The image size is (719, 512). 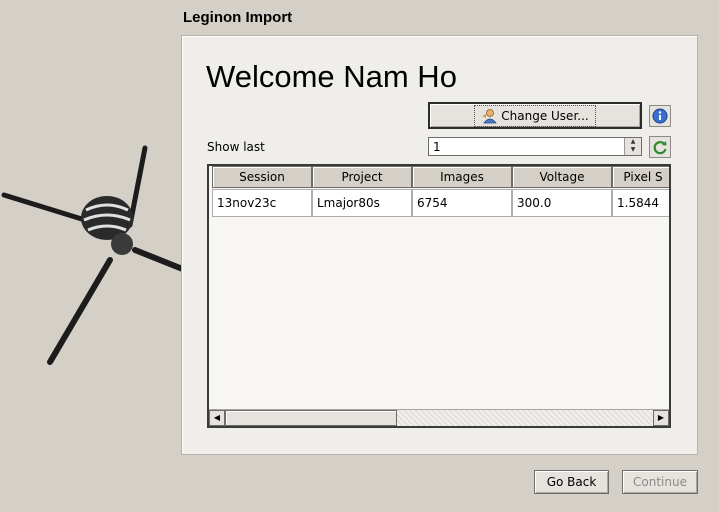 What do you see at coordinates (362, 177) in the screenshot?
I see `column-header-project: Project` at bounding box center [362, 177].